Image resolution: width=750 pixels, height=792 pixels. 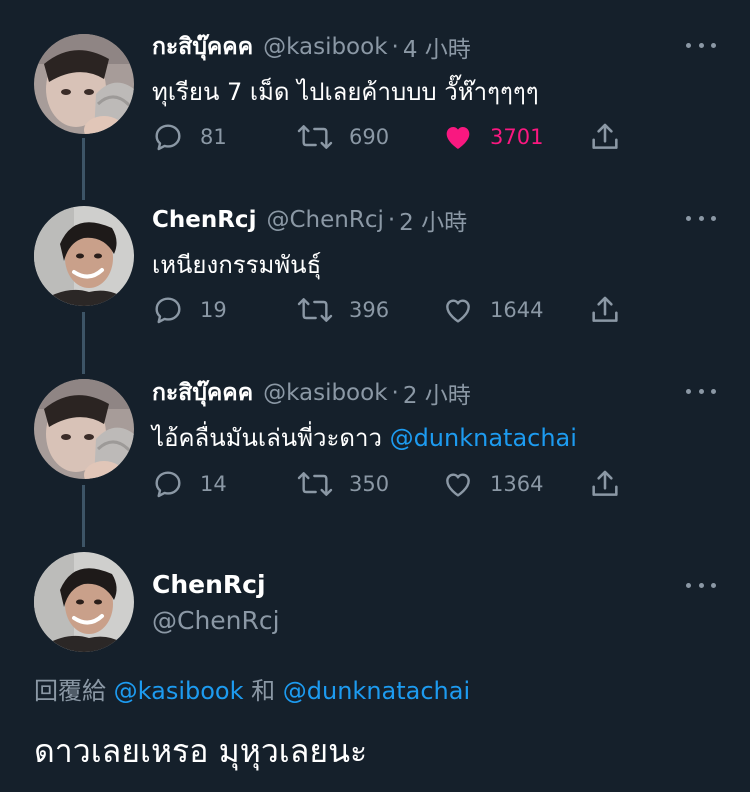 I want to click on tweet-actions: 19 396 1644, so click(x=392, y=310).